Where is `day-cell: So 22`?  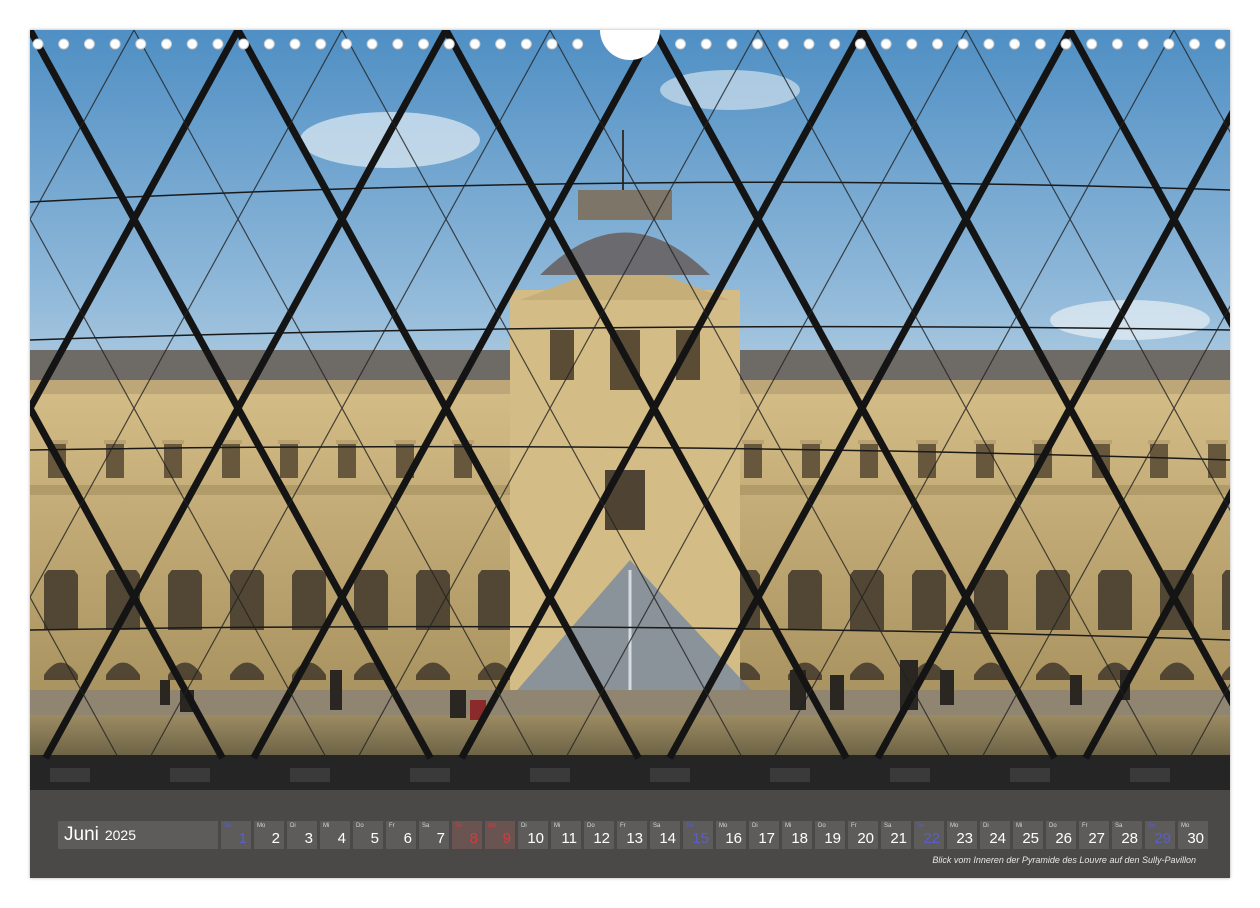 day-cell: So 22 is located at coordinates (929, 835).